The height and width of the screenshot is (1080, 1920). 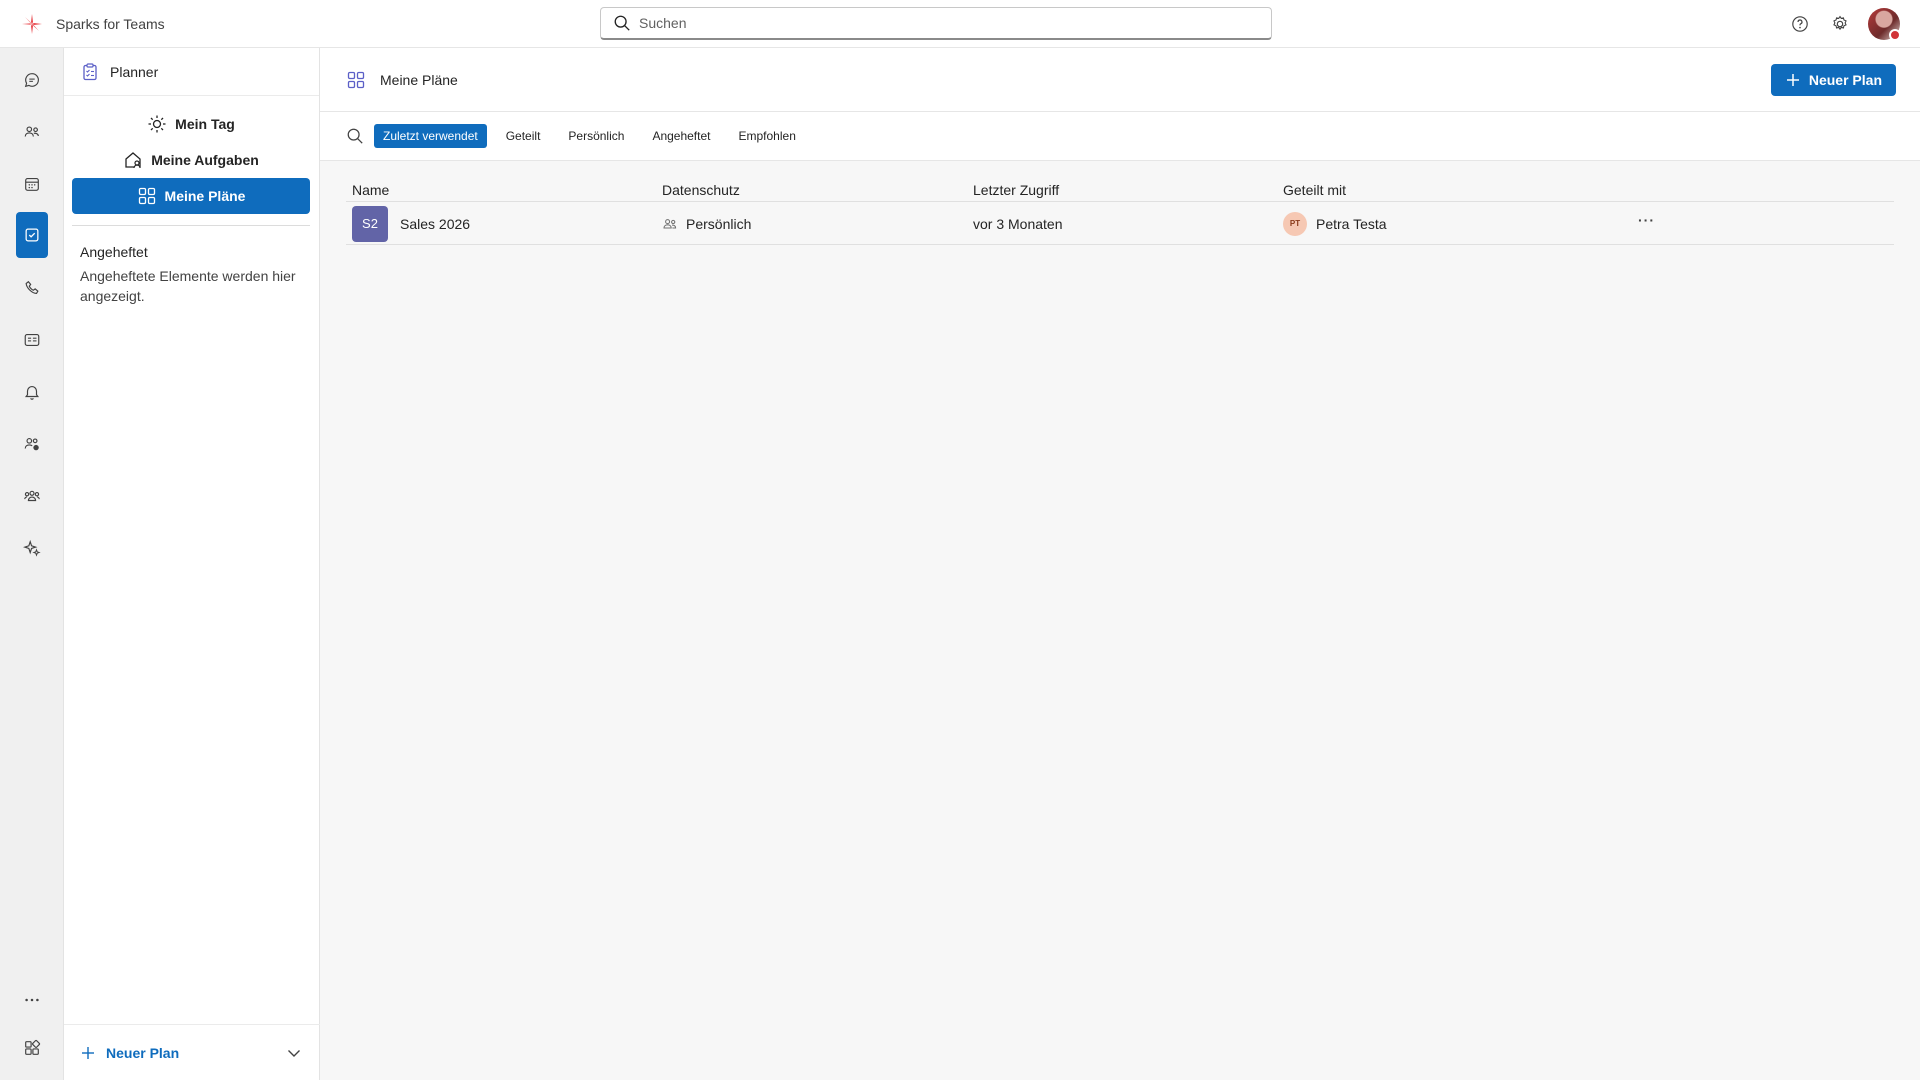 What do you see at coordinates (430, 136) in the screenshot?
I see `filter-zuletzt-verwendet: Zuletzt verwendet` at bounding box center [430, 136].